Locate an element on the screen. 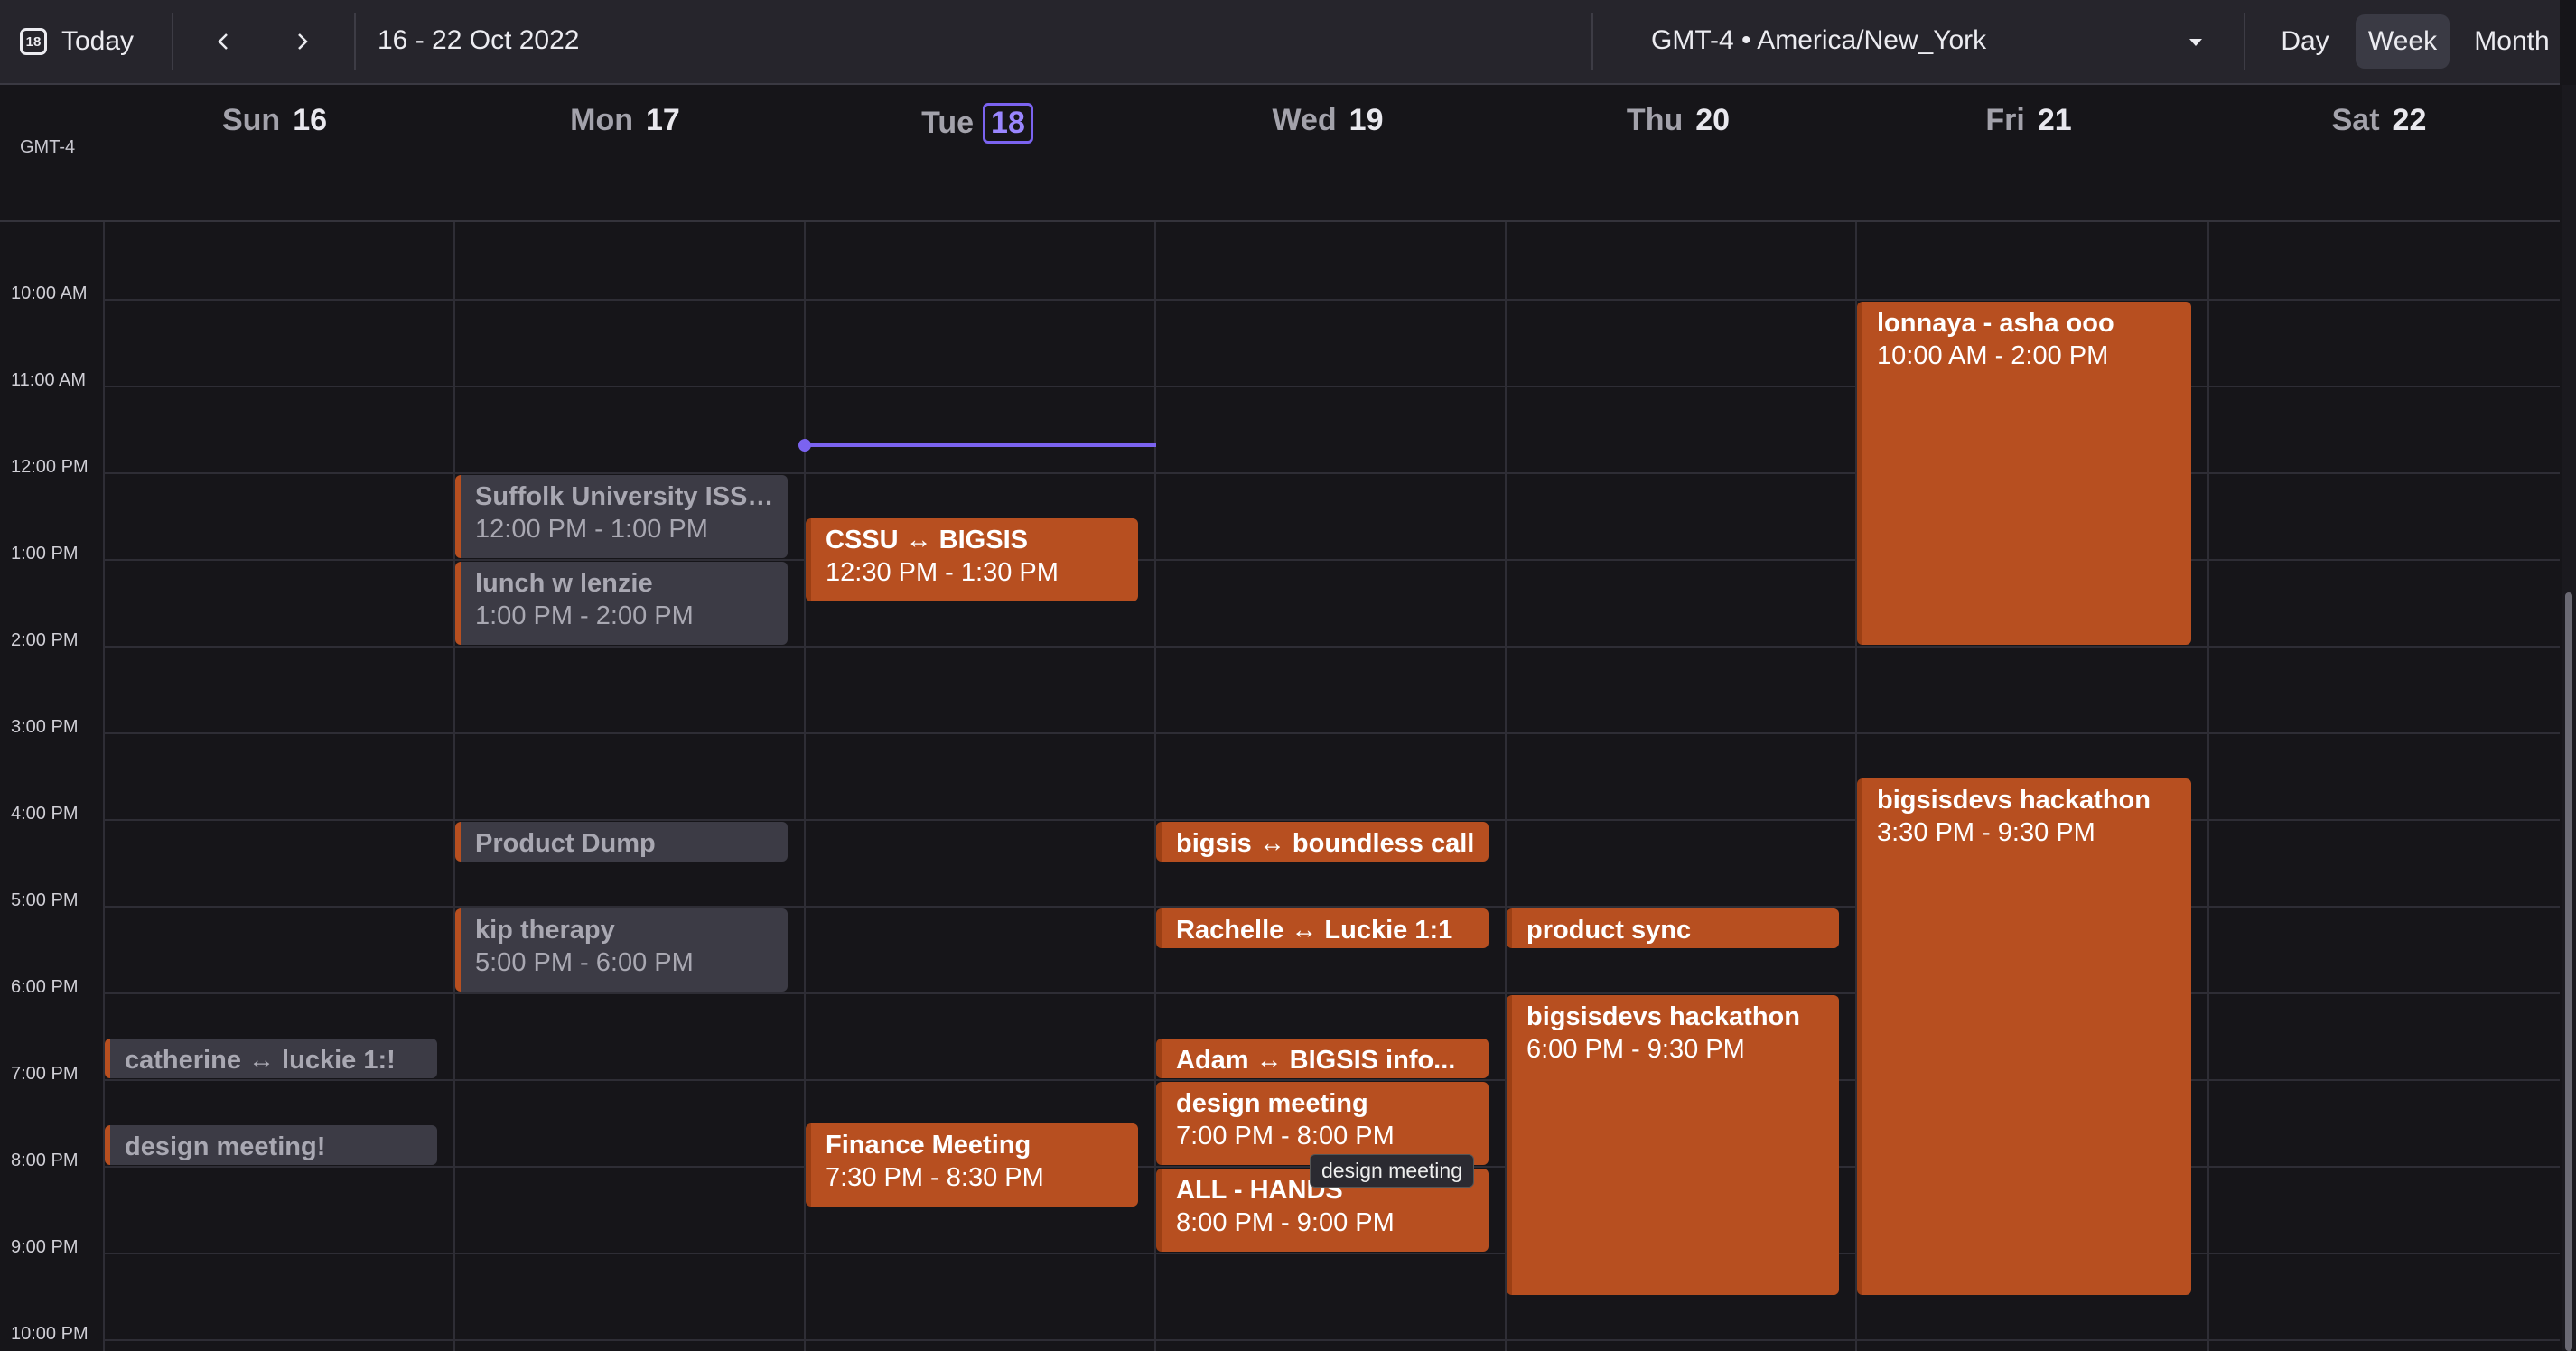  day-name: Thu is located at coordinates (1655, 120).